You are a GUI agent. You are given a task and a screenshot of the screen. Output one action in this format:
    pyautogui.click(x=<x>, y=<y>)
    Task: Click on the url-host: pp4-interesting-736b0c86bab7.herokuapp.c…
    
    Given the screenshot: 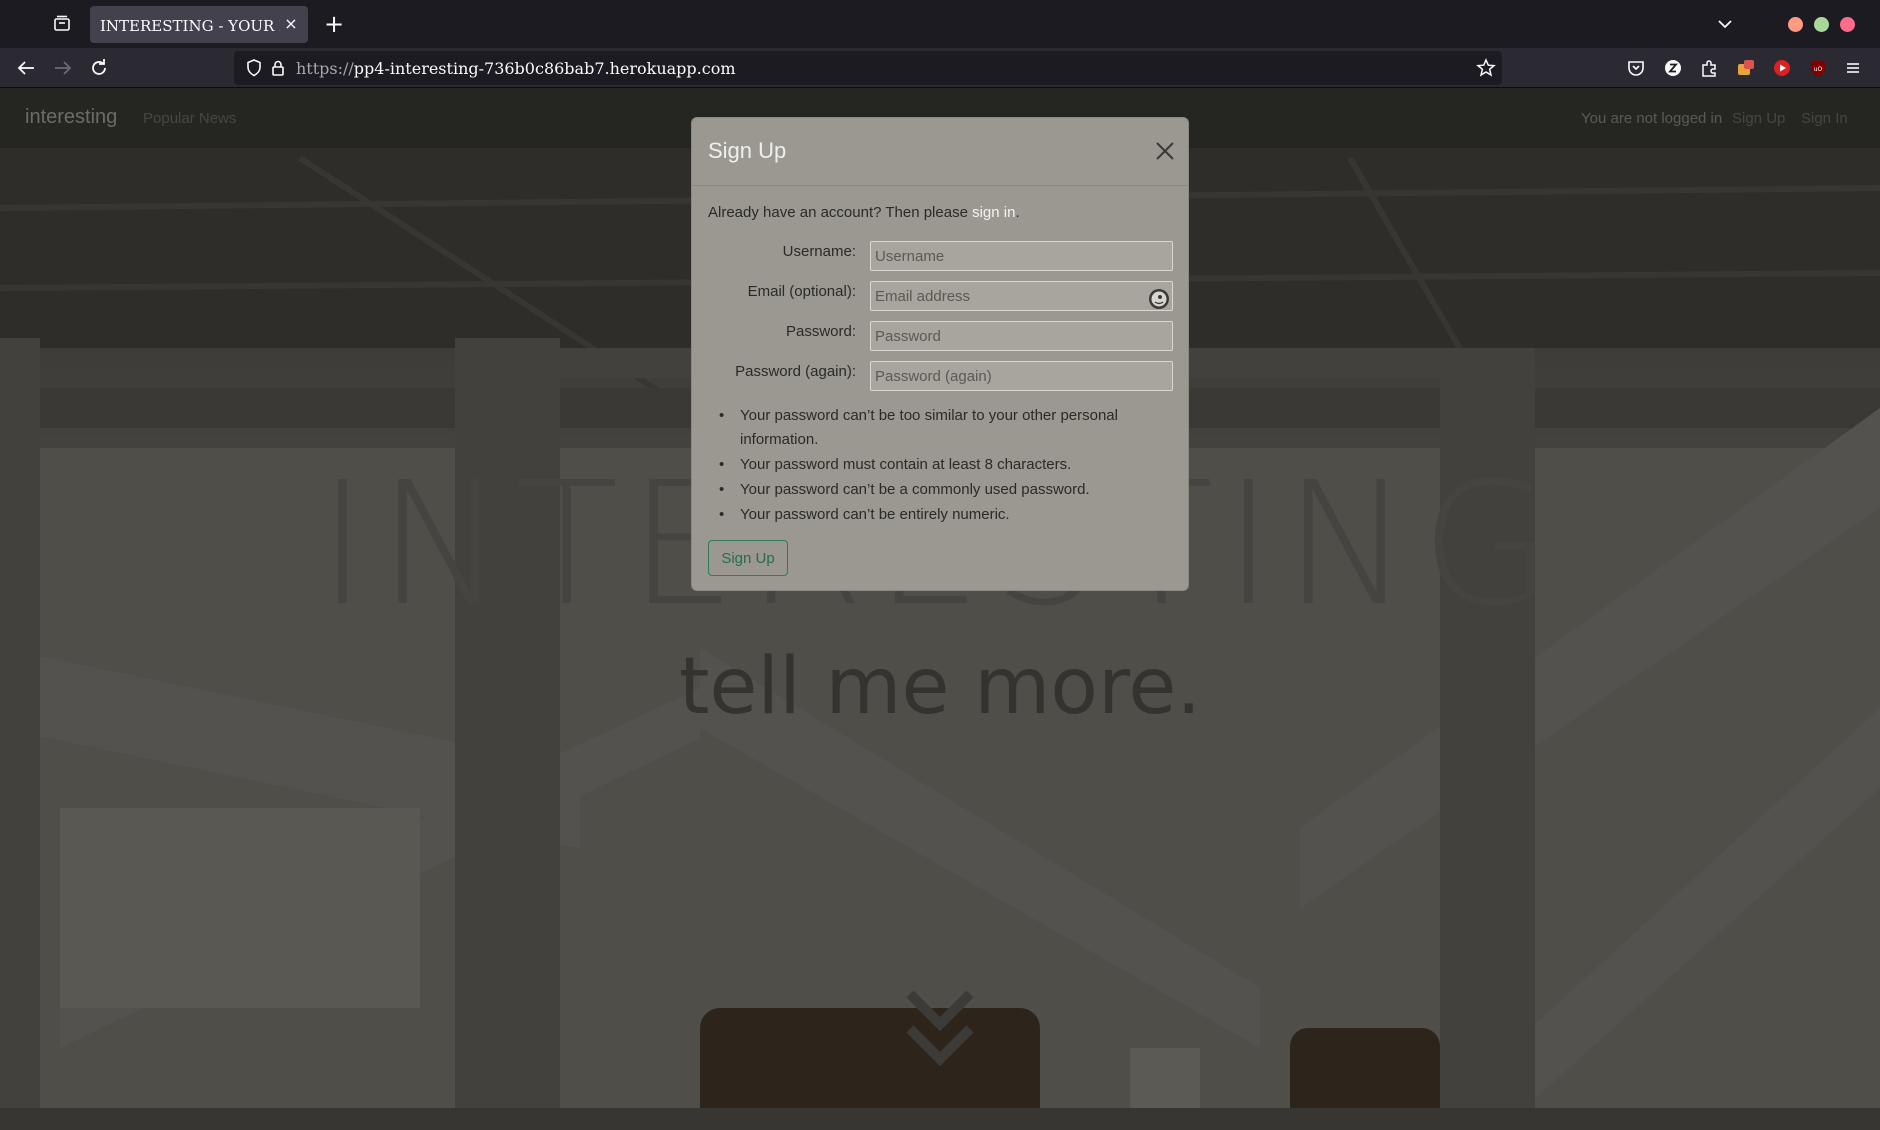 What is the action you would take?
    pyautogui.click(x=544, y=68)
    